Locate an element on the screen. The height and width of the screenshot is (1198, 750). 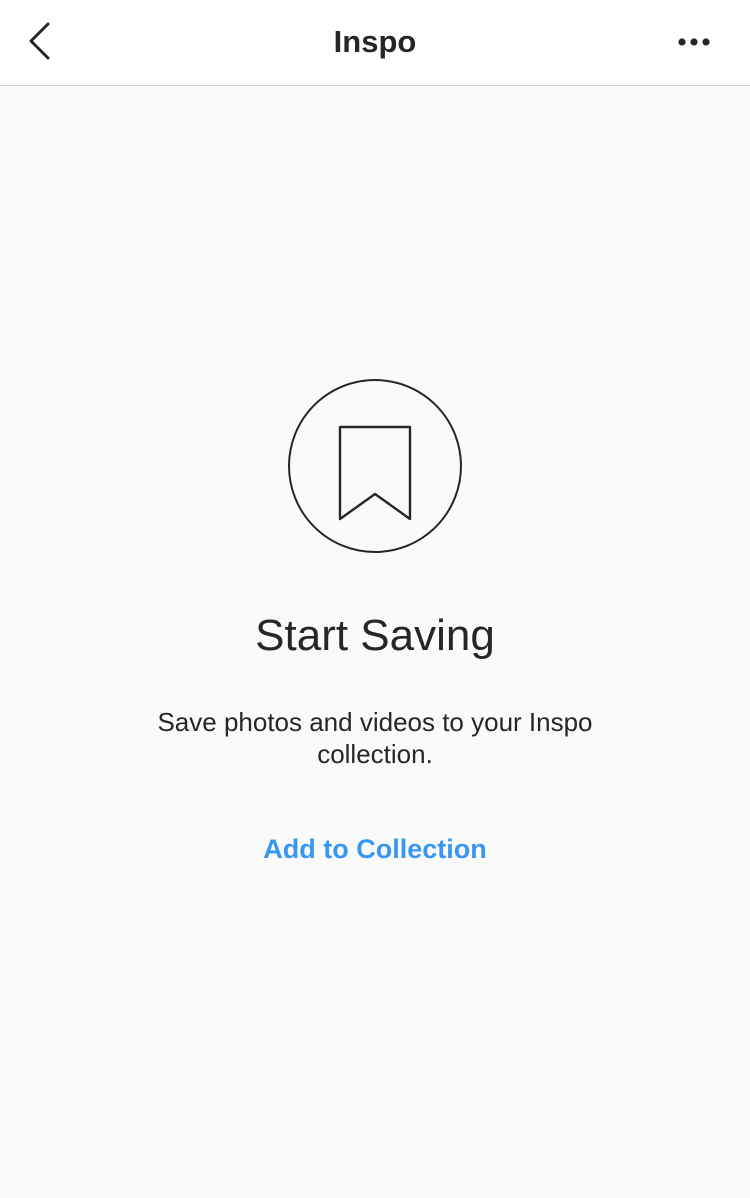
bookmark-icon is located at coordinates (375, 466).